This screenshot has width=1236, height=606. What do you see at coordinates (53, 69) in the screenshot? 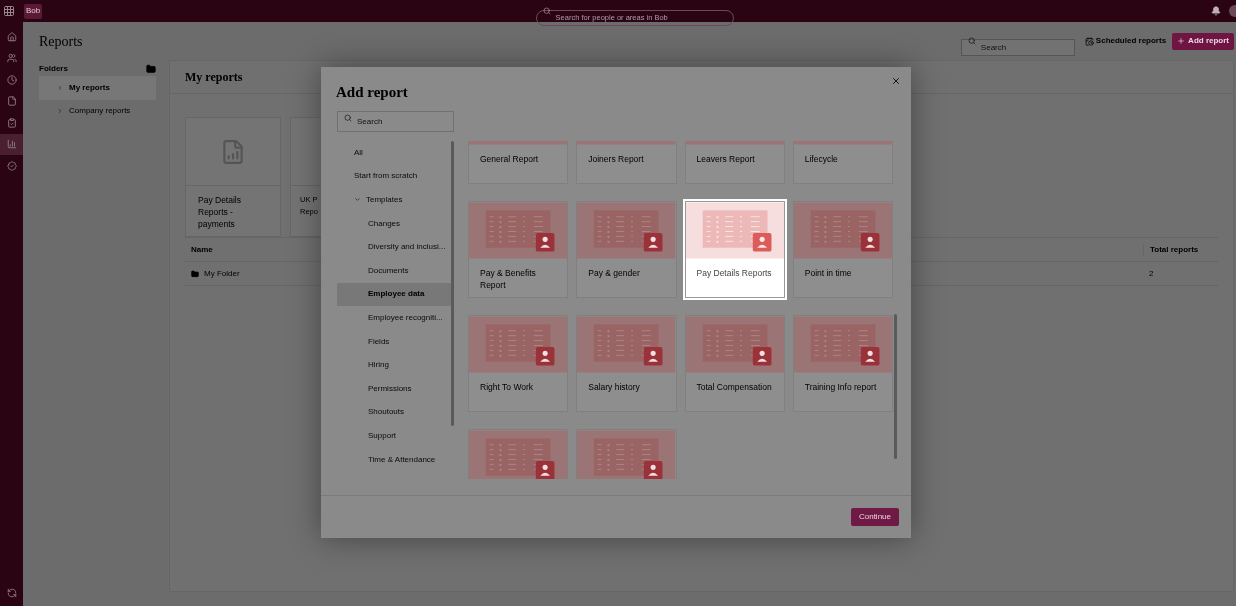
I see `folders-heading: Folders` at bounding box center [53, 69].